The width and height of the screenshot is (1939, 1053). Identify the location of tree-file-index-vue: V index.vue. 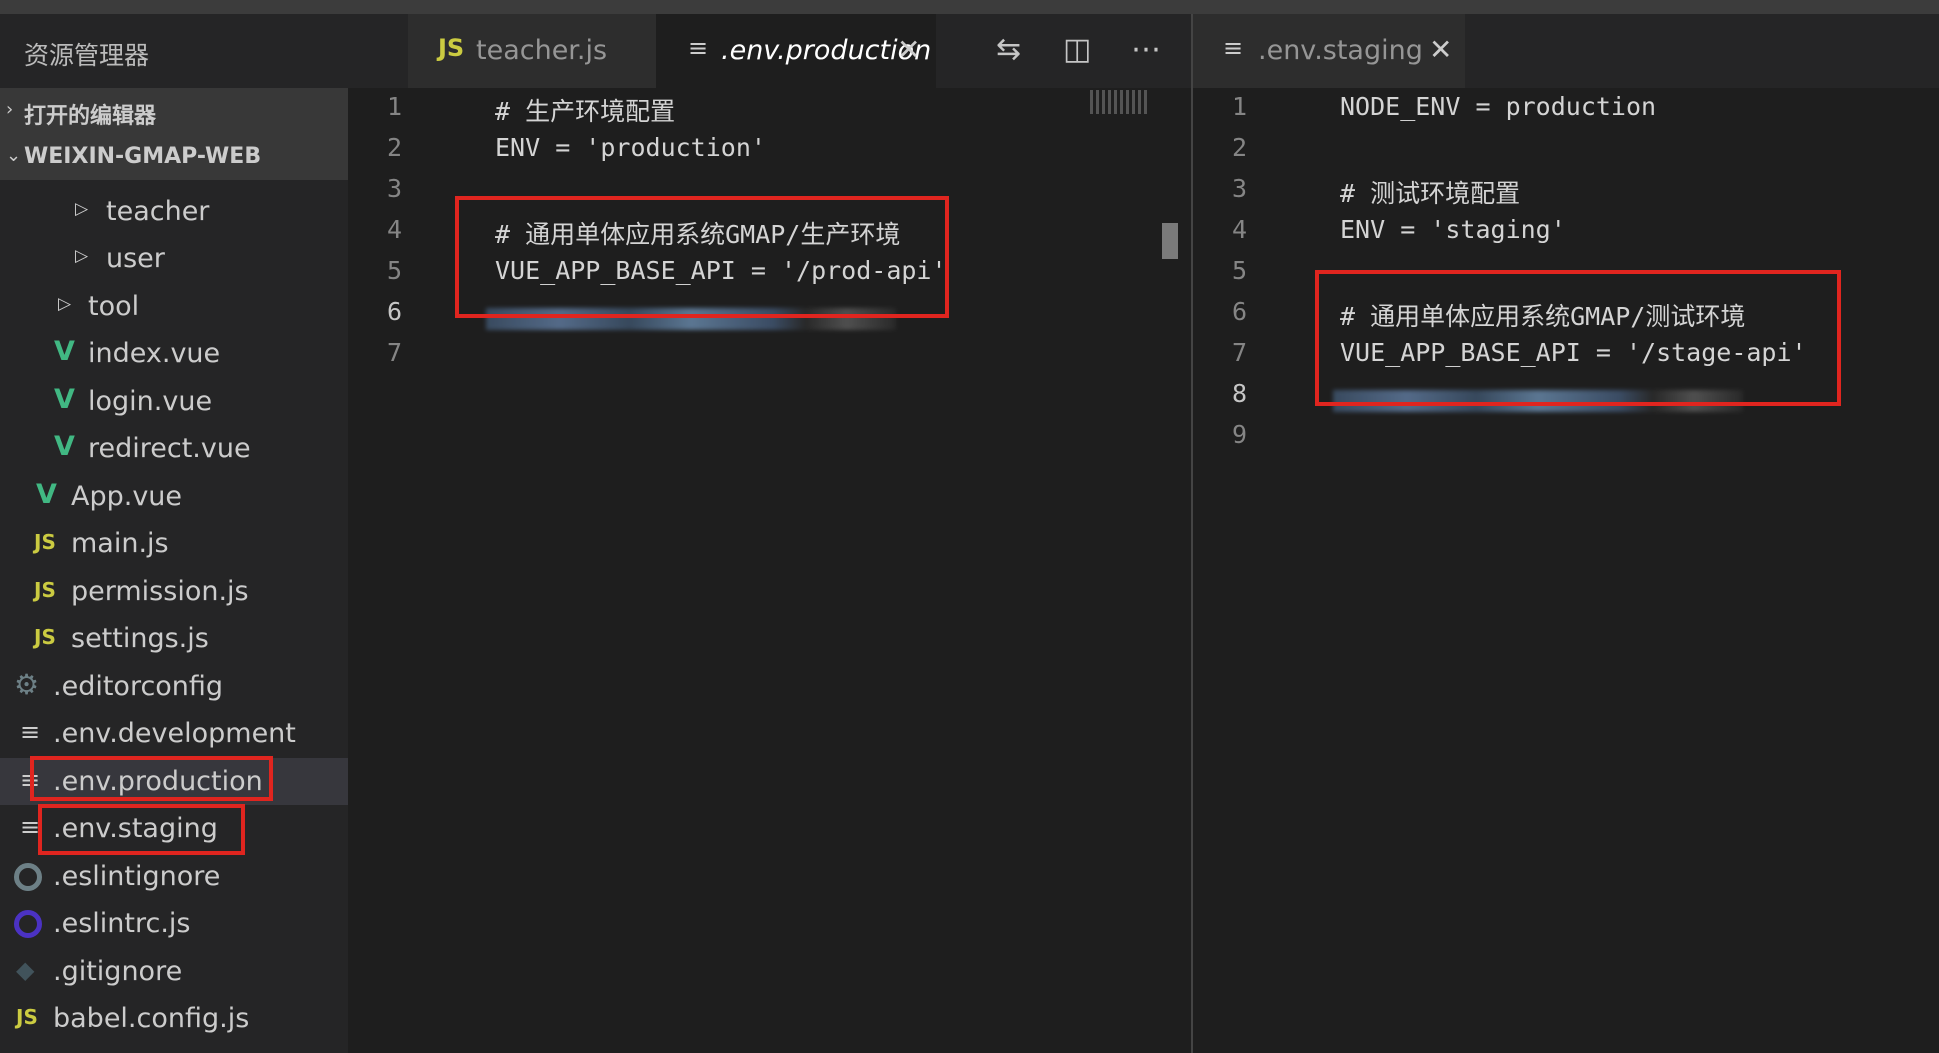
(174, 353).